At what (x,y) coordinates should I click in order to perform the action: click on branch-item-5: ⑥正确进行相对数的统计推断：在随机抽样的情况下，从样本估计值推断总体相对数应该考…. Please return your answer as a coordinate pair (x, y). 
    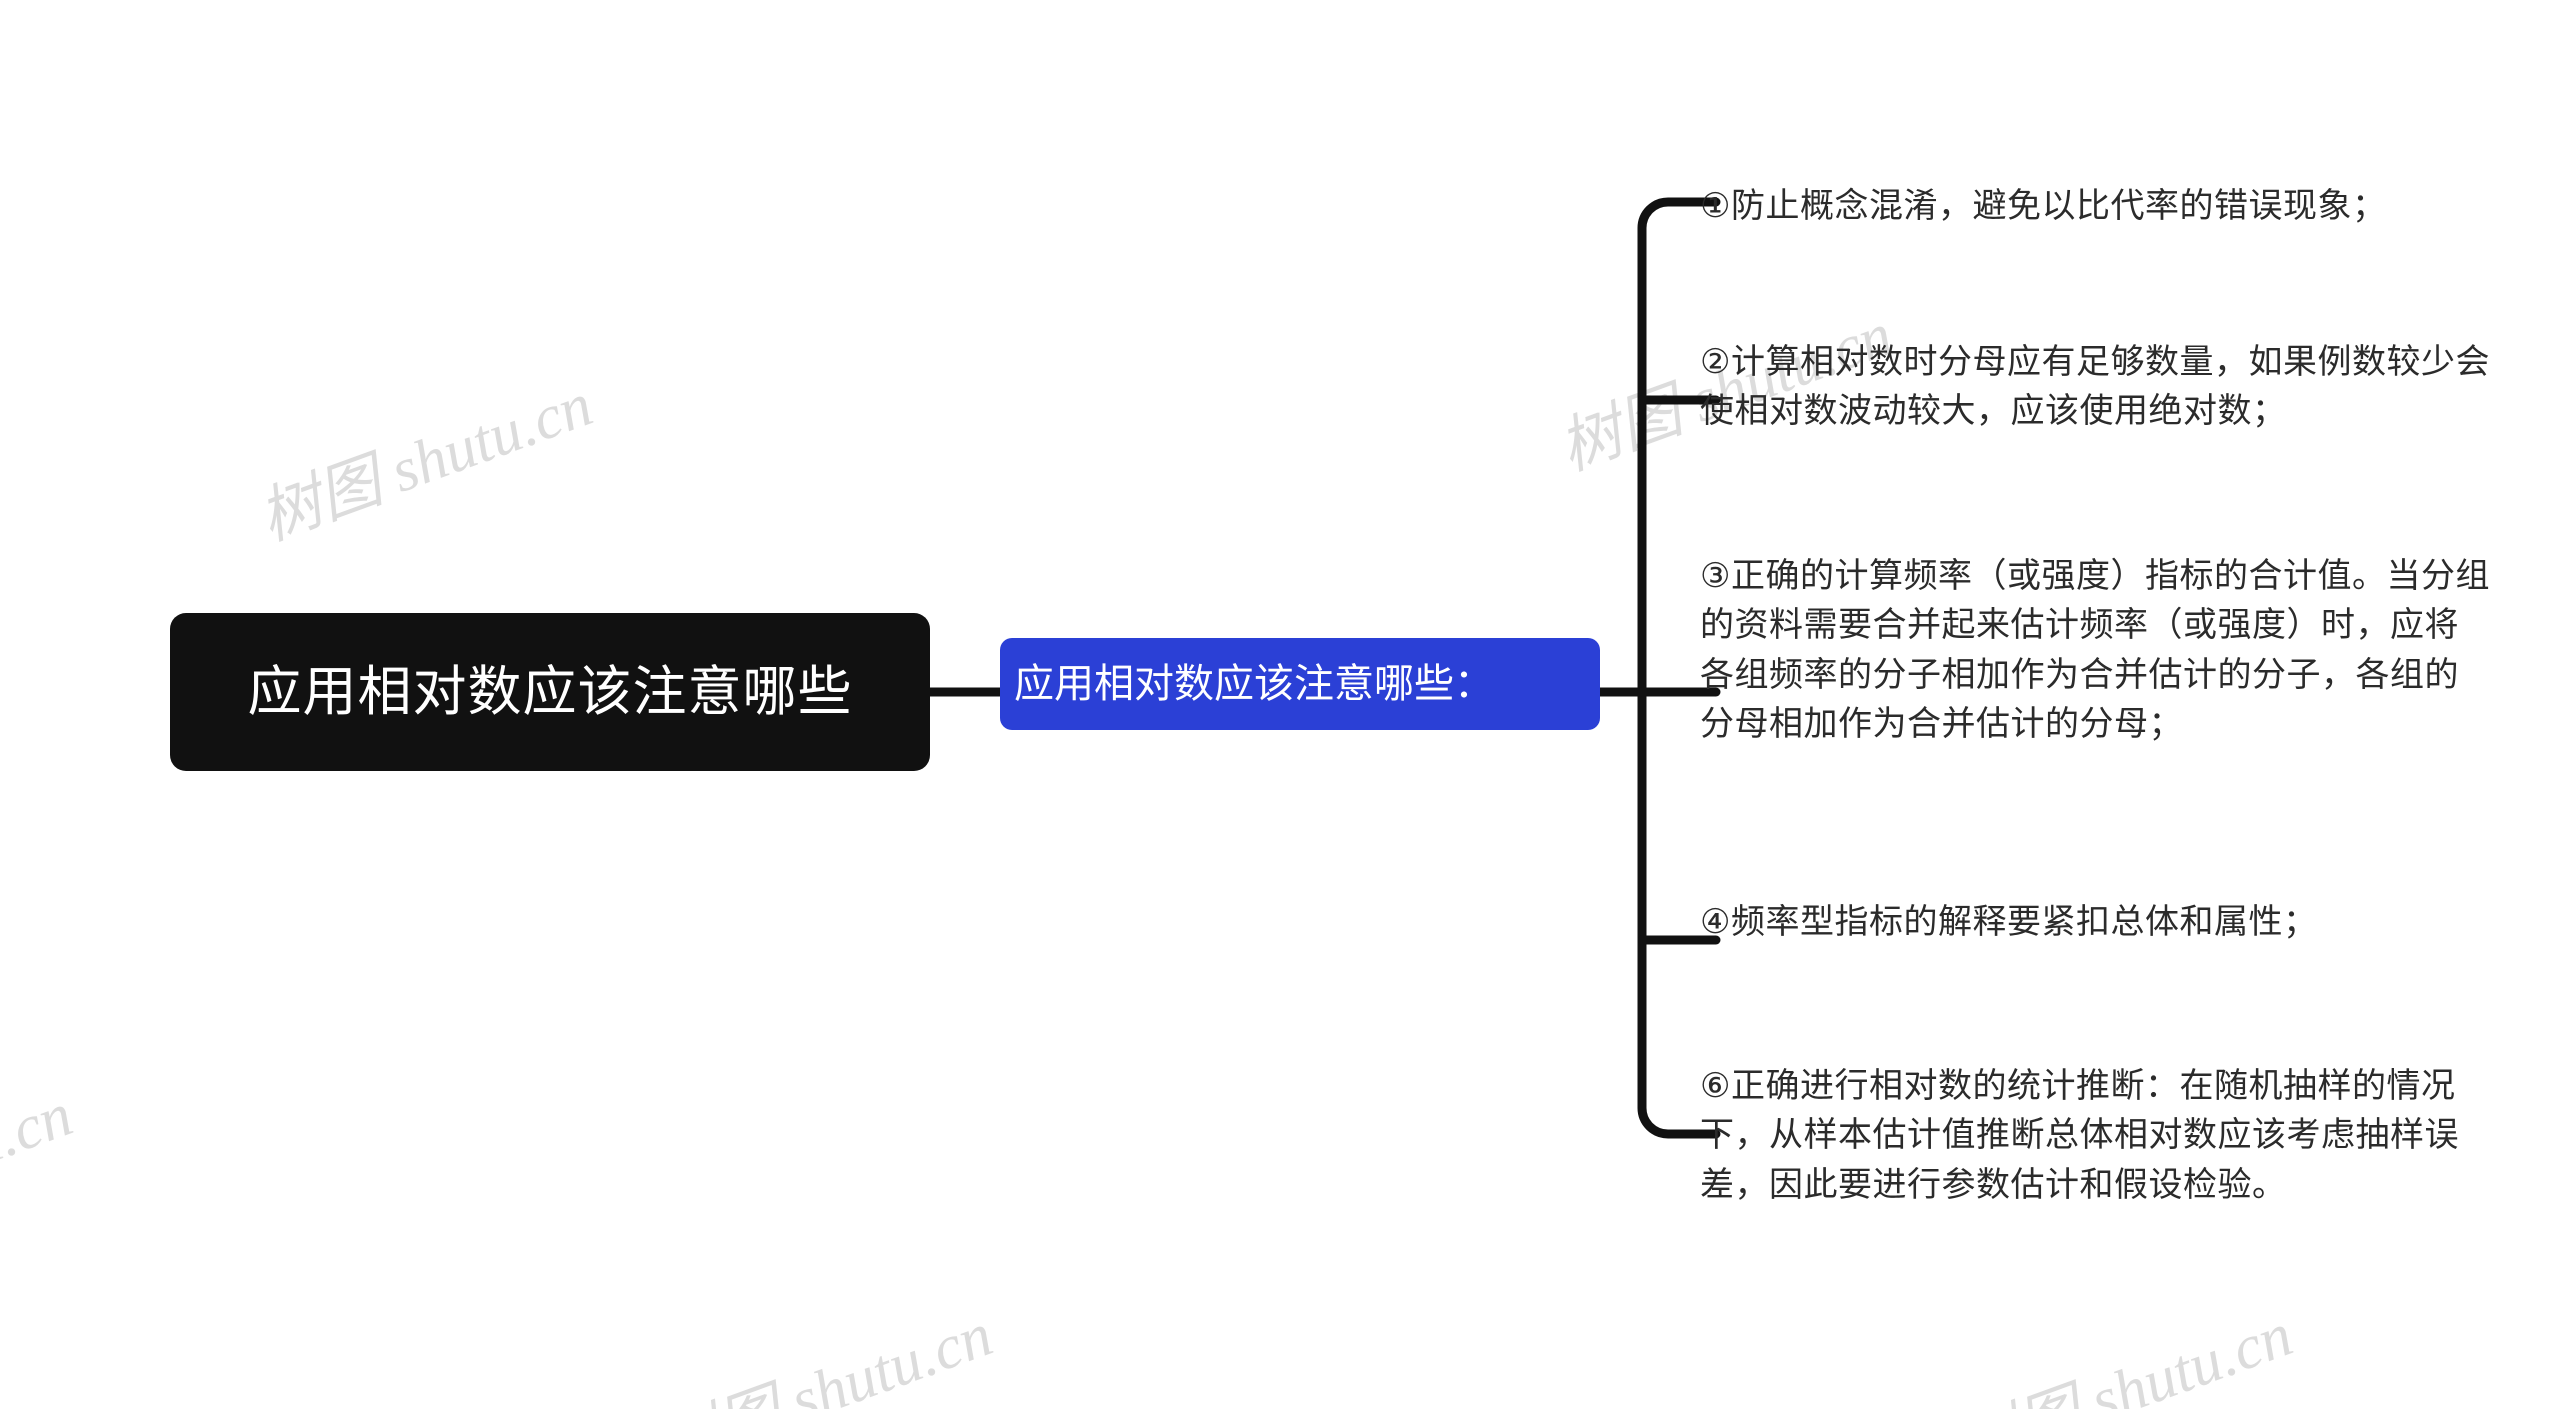
    Looking at the image, I should click on (2095, 1136).